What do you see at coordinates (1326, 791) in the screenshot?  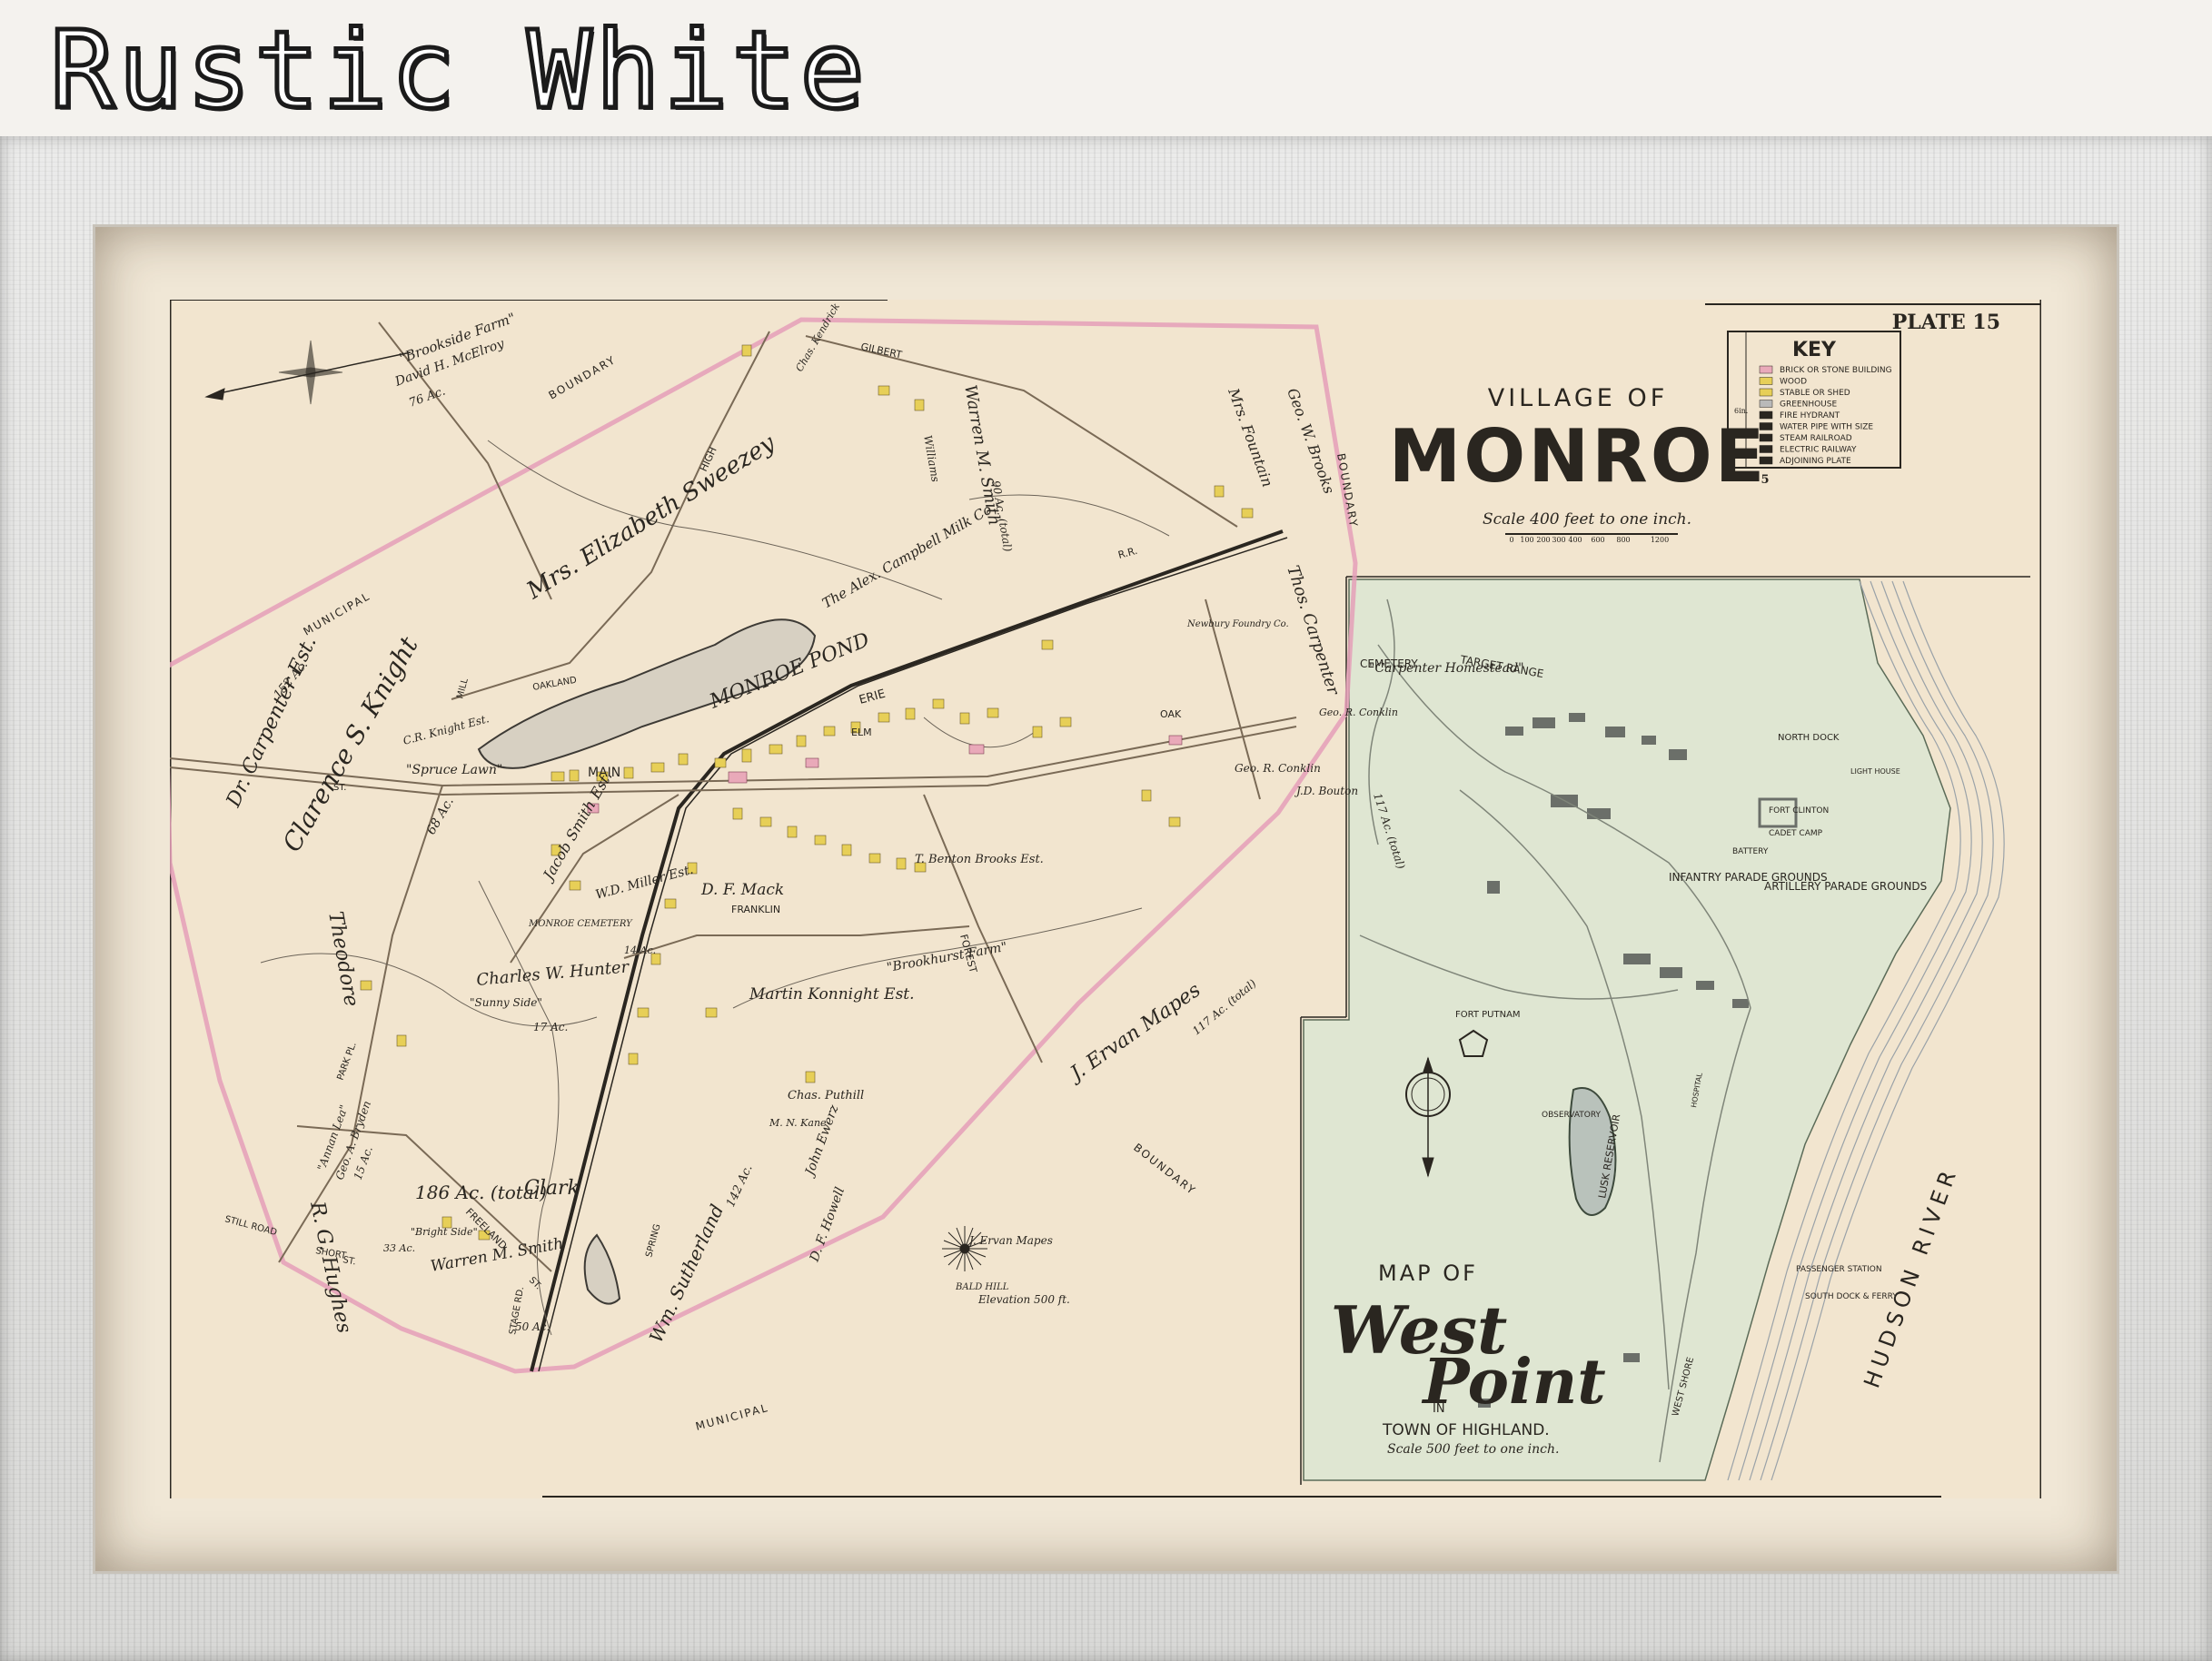 I see `owner-label: J.D. Bouton` at bounding box center [1326, 791].